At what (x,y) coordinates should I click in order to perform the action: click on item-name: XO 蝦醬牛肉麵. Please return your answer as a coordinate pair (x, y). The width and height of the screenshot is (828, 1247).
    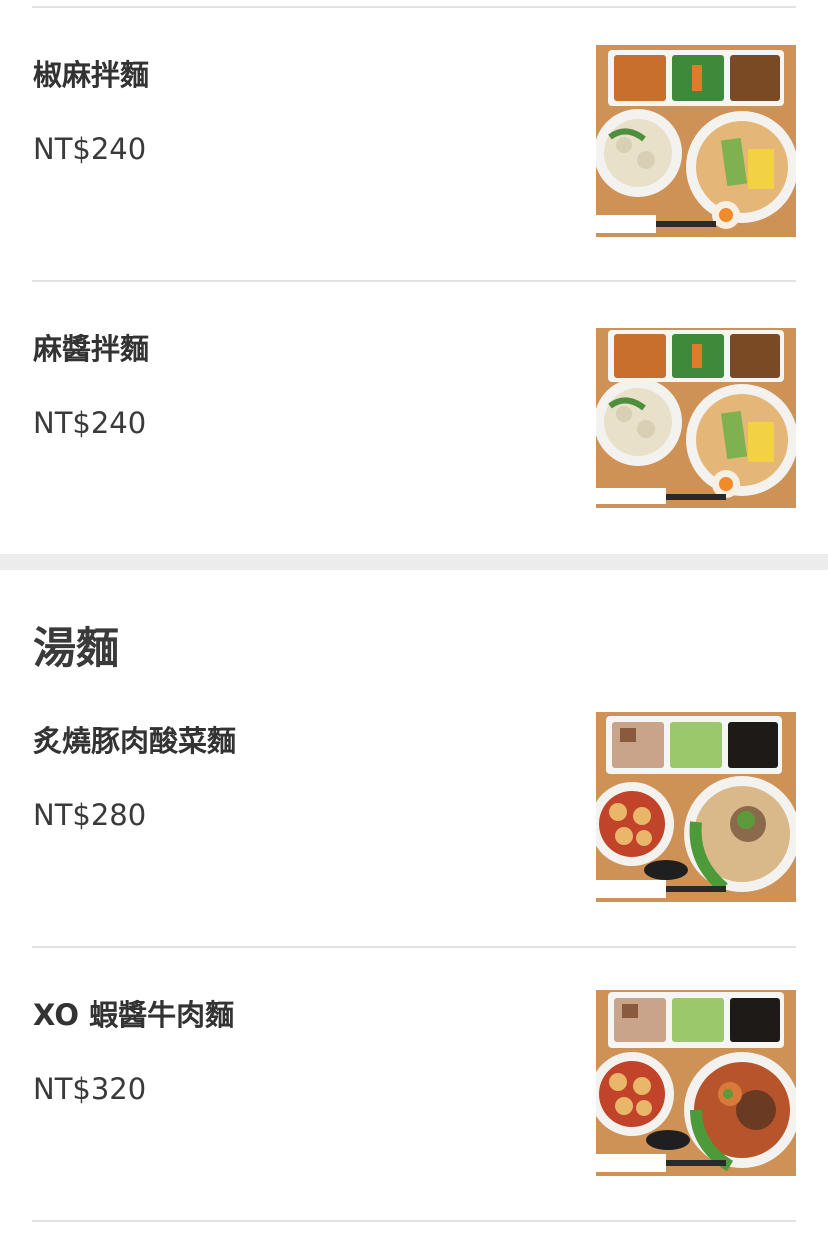
    Looking at the image, I should click on (134, 1015).